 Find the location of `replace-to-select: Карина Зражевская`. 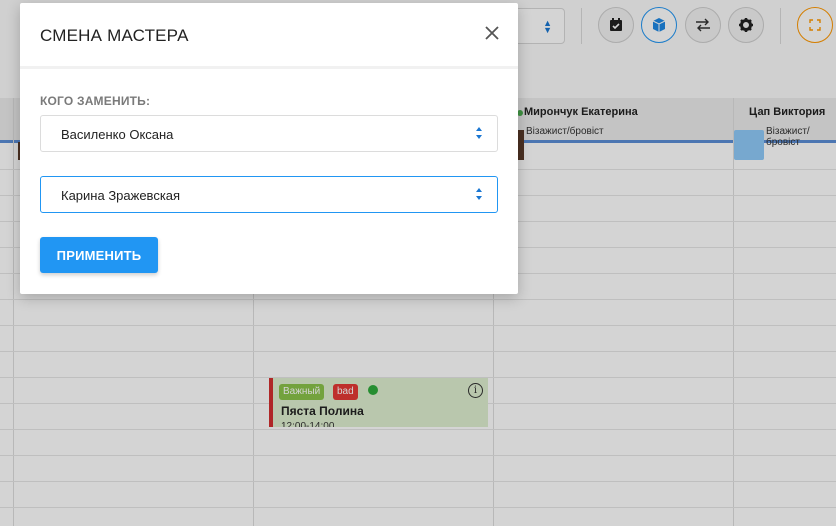

replace-to-select: Карина Зражевская is located at coordinates (269, 194).